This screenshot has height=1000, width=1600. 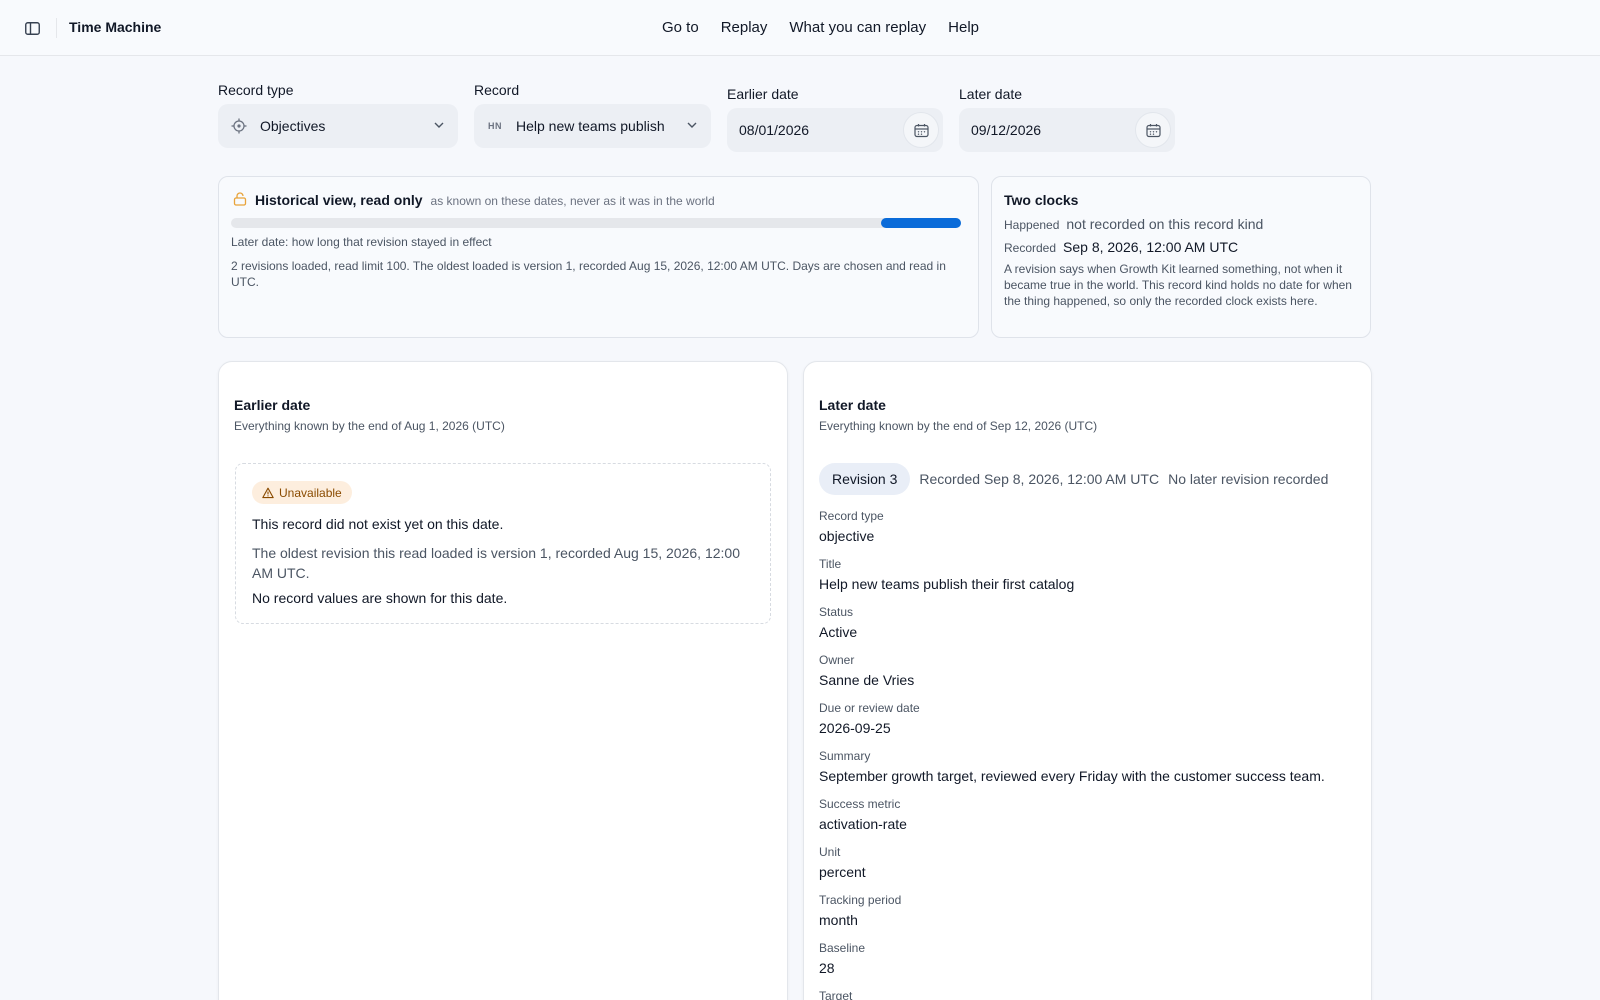 What do you see at coordinates (869, 708) in the screenshot?
I see `field-key: Due or review date` at bounding box center [869, 708].